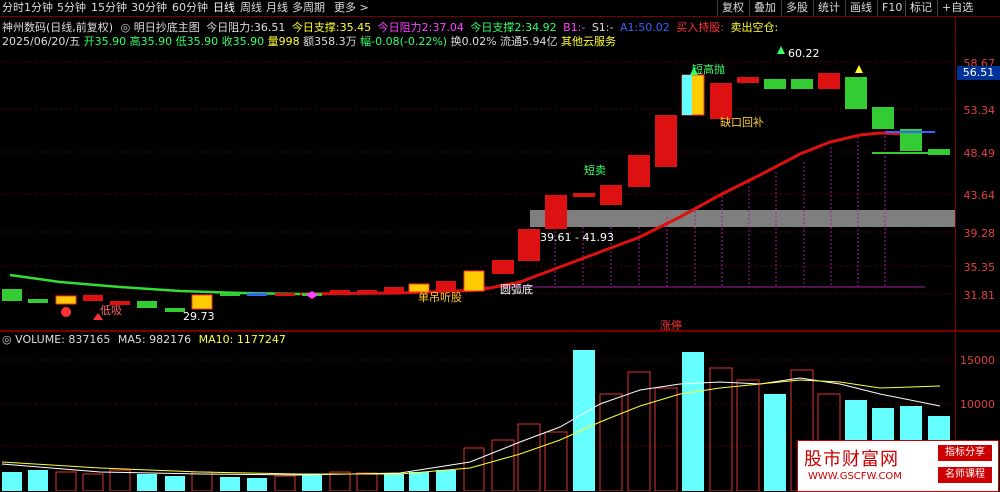 Image resolution: width=1000 pixels, height=492 pixels. I want to click on tab-5min: 5分钟, so click(71, 8).